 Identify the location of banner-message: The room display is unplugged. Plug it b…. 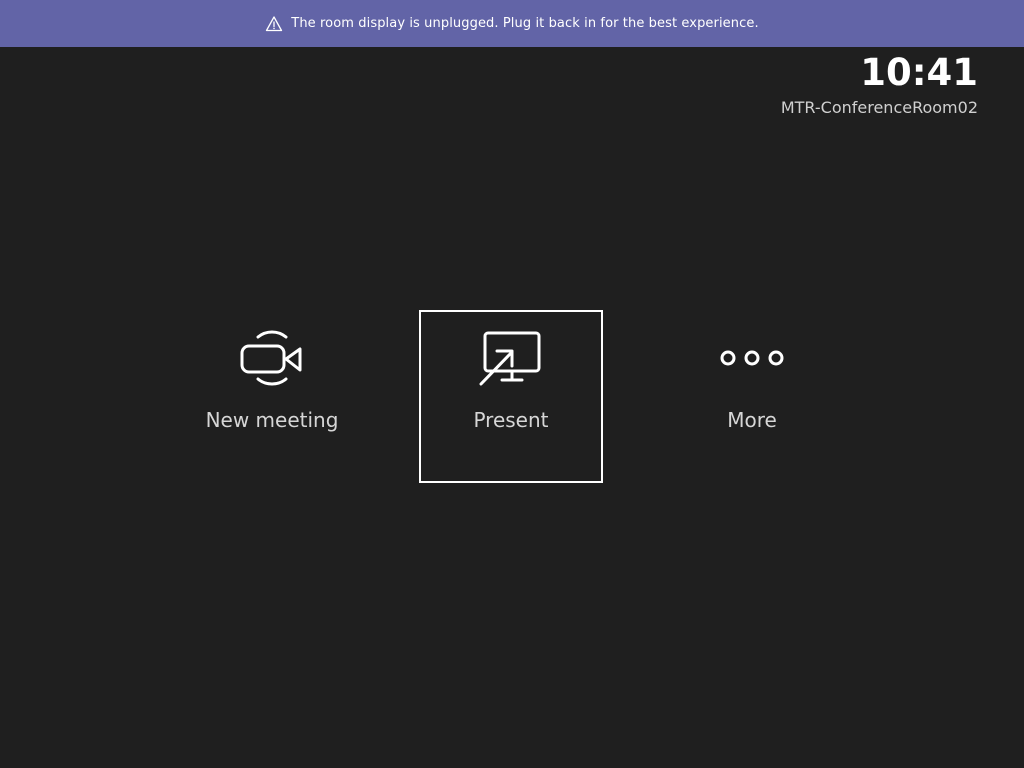
(525, 23).